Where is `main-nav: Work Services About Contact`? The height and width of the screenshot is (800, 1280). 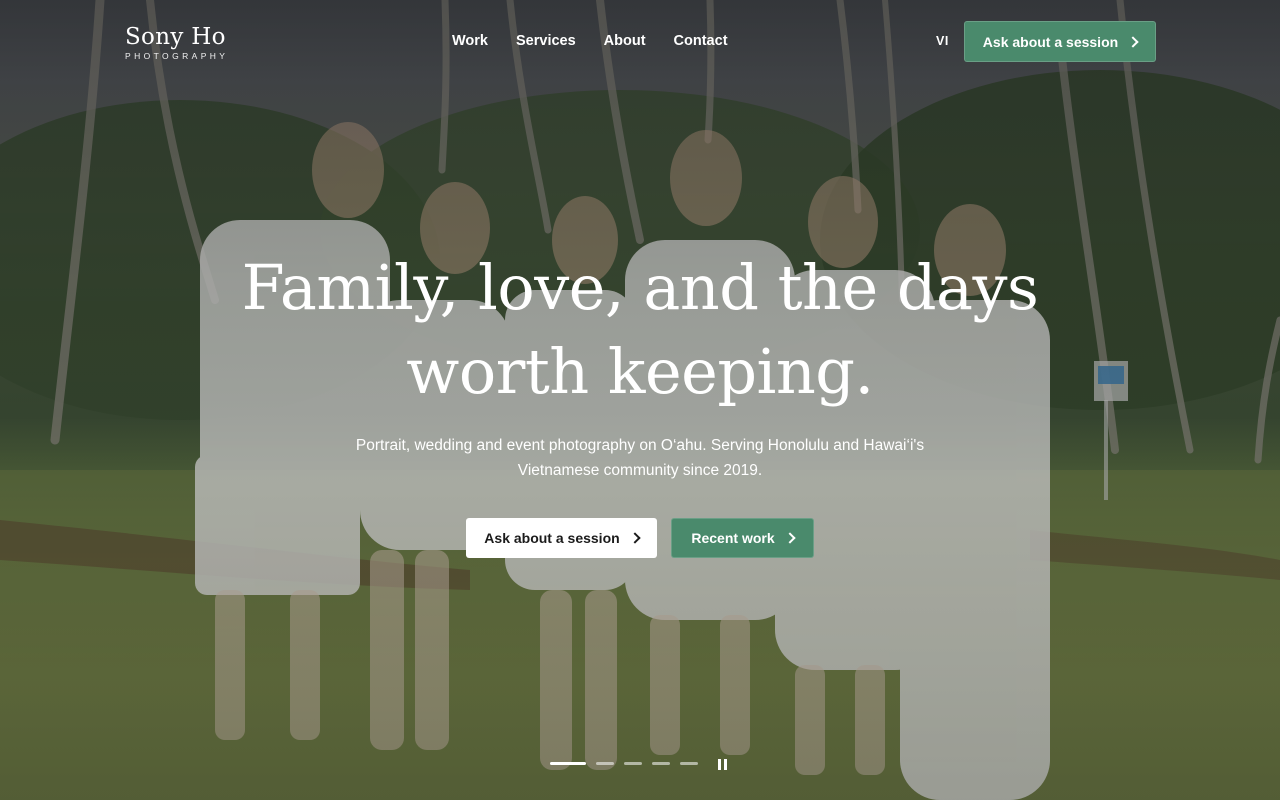
main-nav: Work Services About Contact is located at coordinates (604, 41).